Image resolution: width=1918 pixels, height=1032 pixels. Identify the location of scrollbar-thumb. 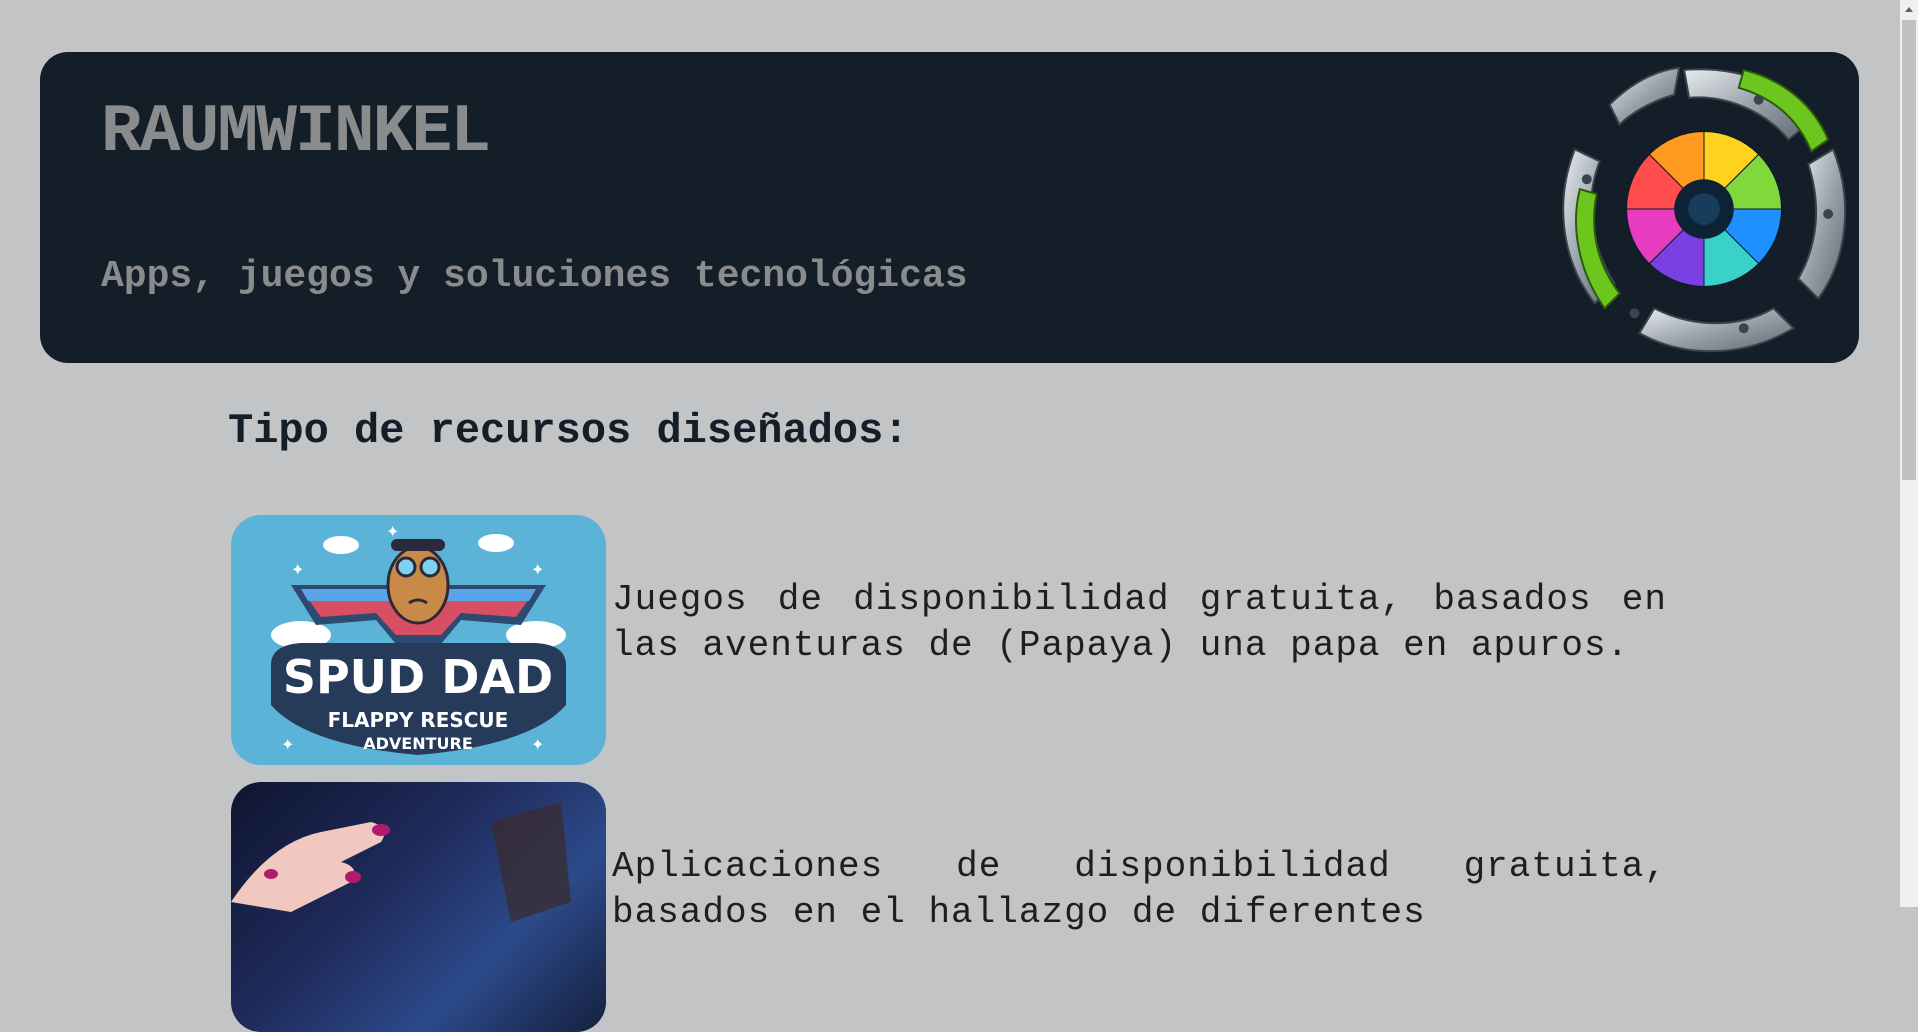
(1909, 250).